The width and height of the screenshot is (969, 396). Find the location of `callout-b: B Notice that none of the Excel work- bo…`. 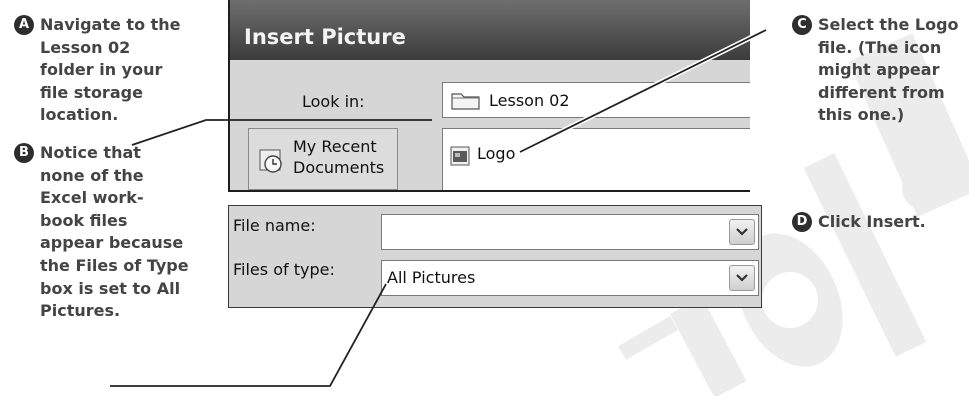

callout-b: B Notice that none of the Excel work- bo… is located at coordinates (107, 232).